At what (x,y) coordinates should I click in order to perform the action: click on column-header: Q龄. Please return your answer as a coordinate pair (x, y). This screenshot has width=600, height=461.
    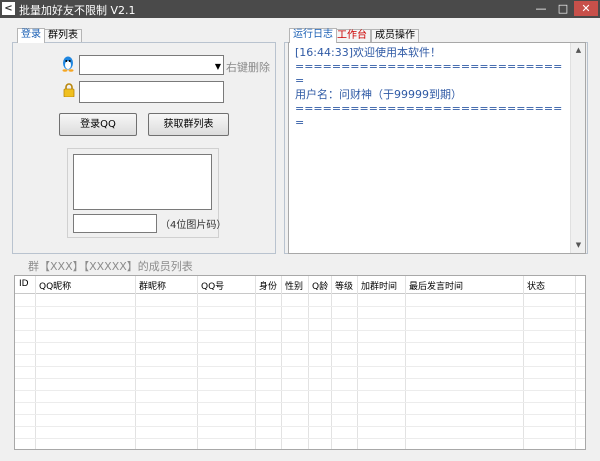
    Looking at the image, I should click on (320, 285).